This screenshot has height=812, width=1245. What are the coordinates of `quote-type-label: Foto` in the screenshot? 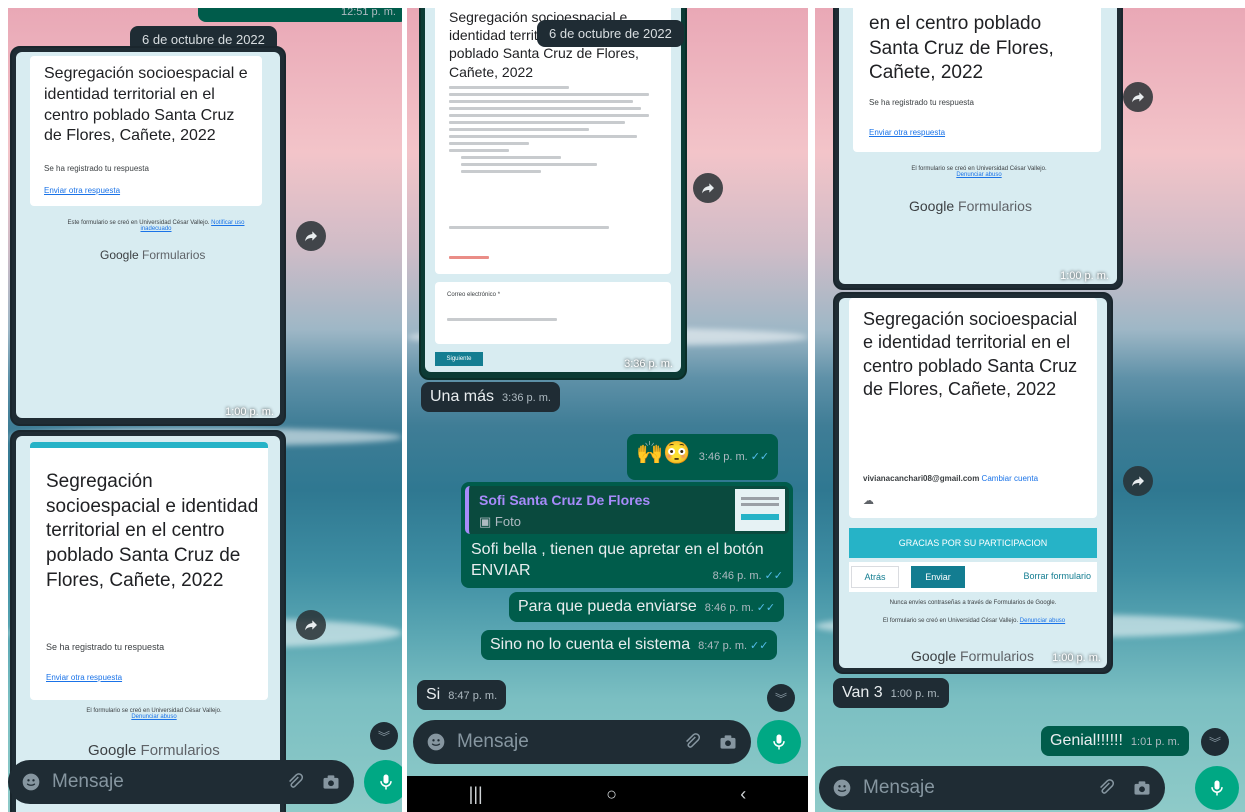 It's located at (507, 521).